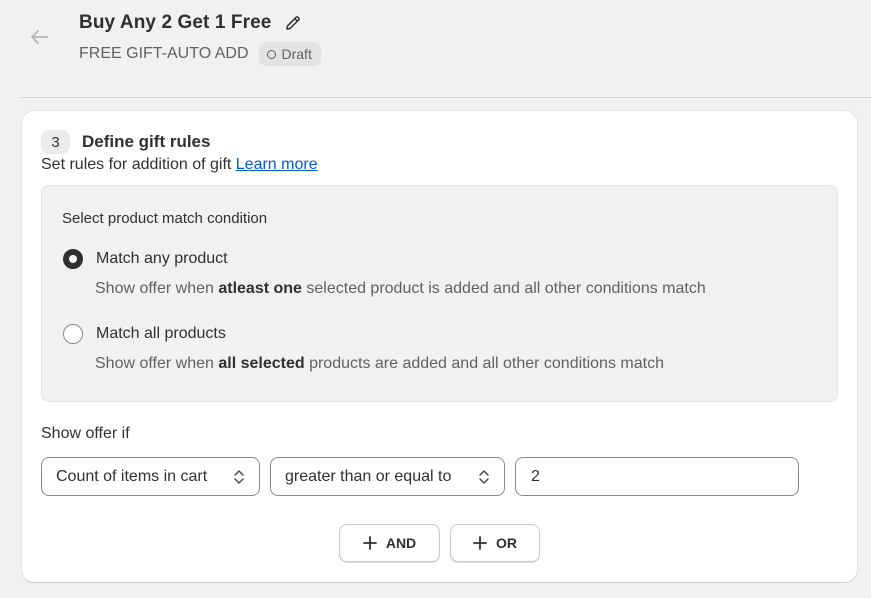 The width and height of the screenshot is (871, 598). Describe the element at coordinates (506, 543) in the screenshot. I see `or-button-label: OR` at that location.